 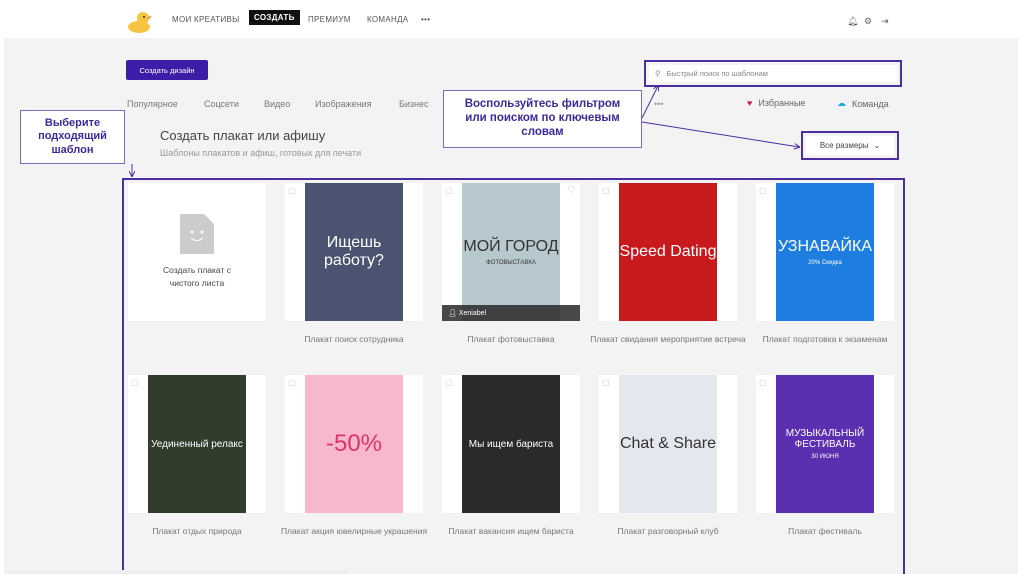 I want to click on template-card: ▢ Уединенный релакс, so click(x=197, y=444).